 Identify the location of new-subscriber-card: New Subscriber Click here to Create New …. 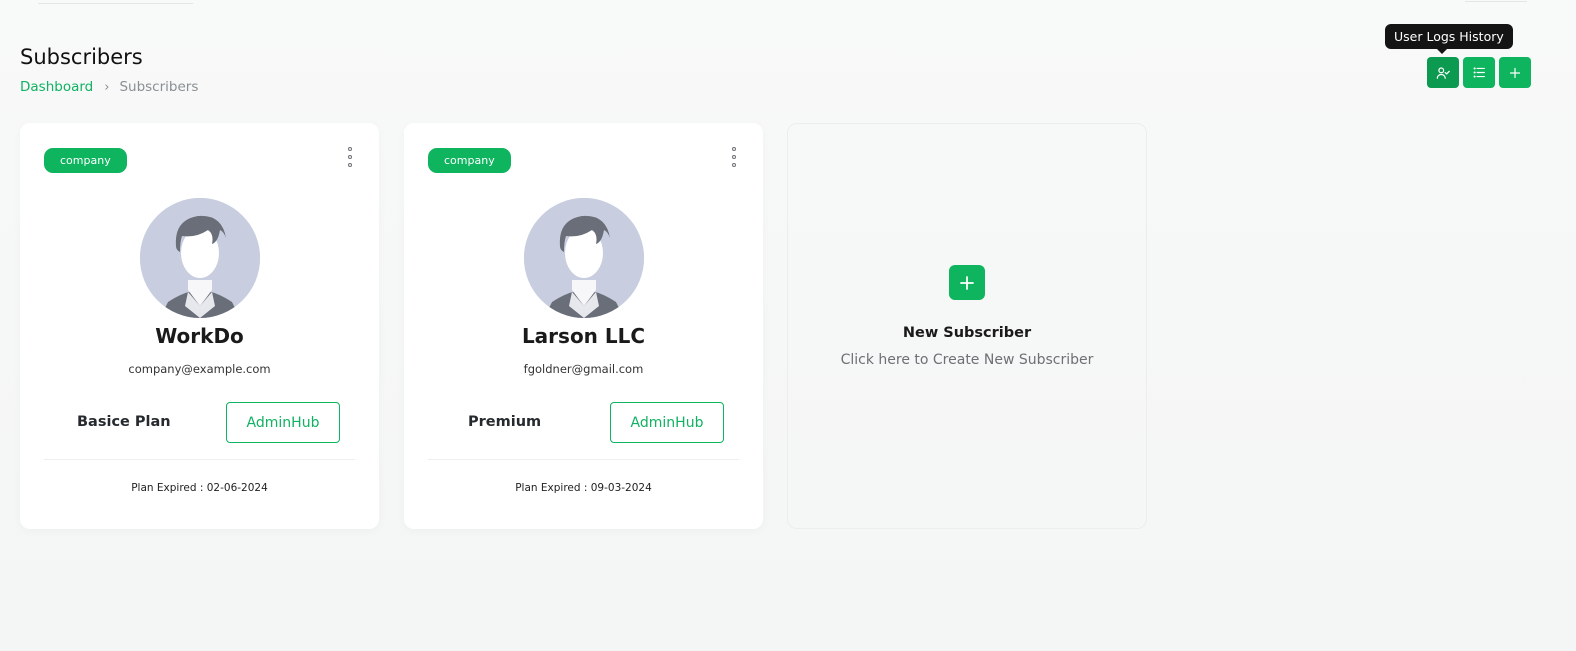
(967, 326).